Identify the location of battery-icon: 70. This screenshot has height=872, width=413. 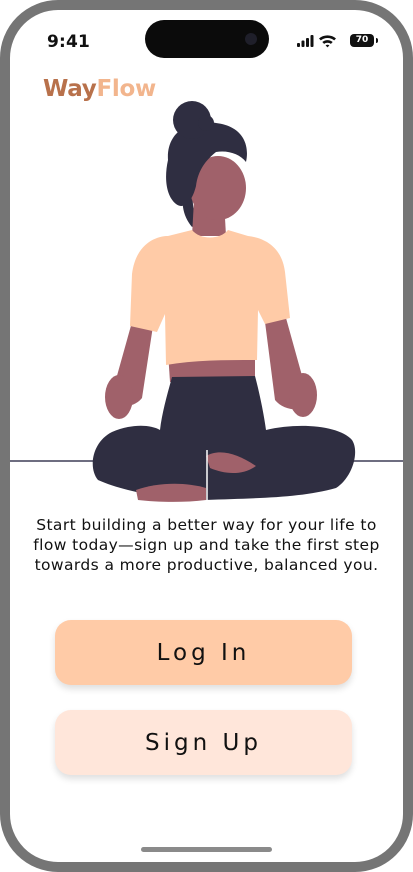
(362, 40).